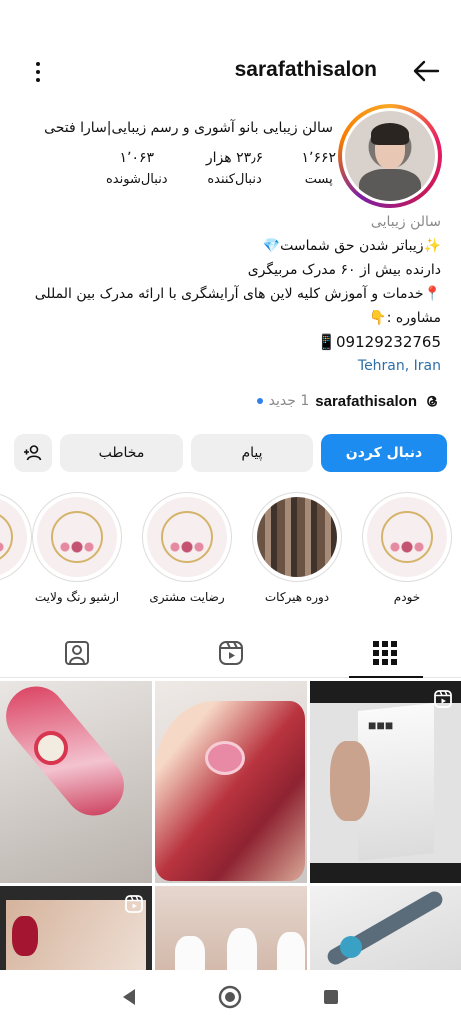 Image resolution: width=461 pixels, height=1024 pixels. What do you see at coordinates (426, 71) in the screenshot?
I see `arrow-left-icon` at bounding box center [426, 71].